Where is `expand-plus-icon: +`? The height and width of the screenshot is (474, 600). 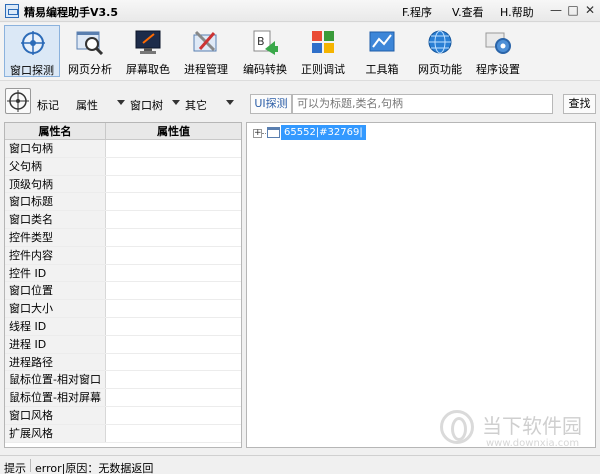
expand-plus-icon: + is located at coordinates (257, 133).